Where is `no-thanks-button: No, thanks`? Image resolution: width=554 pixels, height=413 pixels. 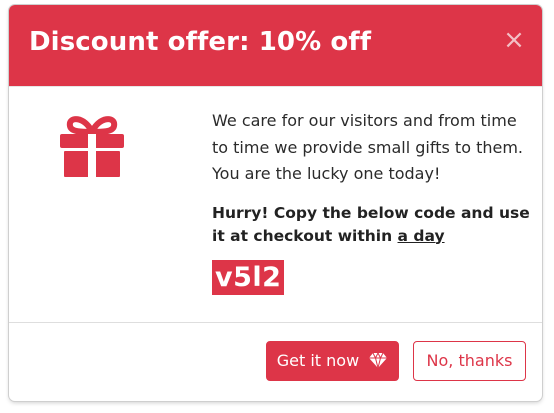 no-thanks-button: No, thanks is located at coordinates (469, 361).